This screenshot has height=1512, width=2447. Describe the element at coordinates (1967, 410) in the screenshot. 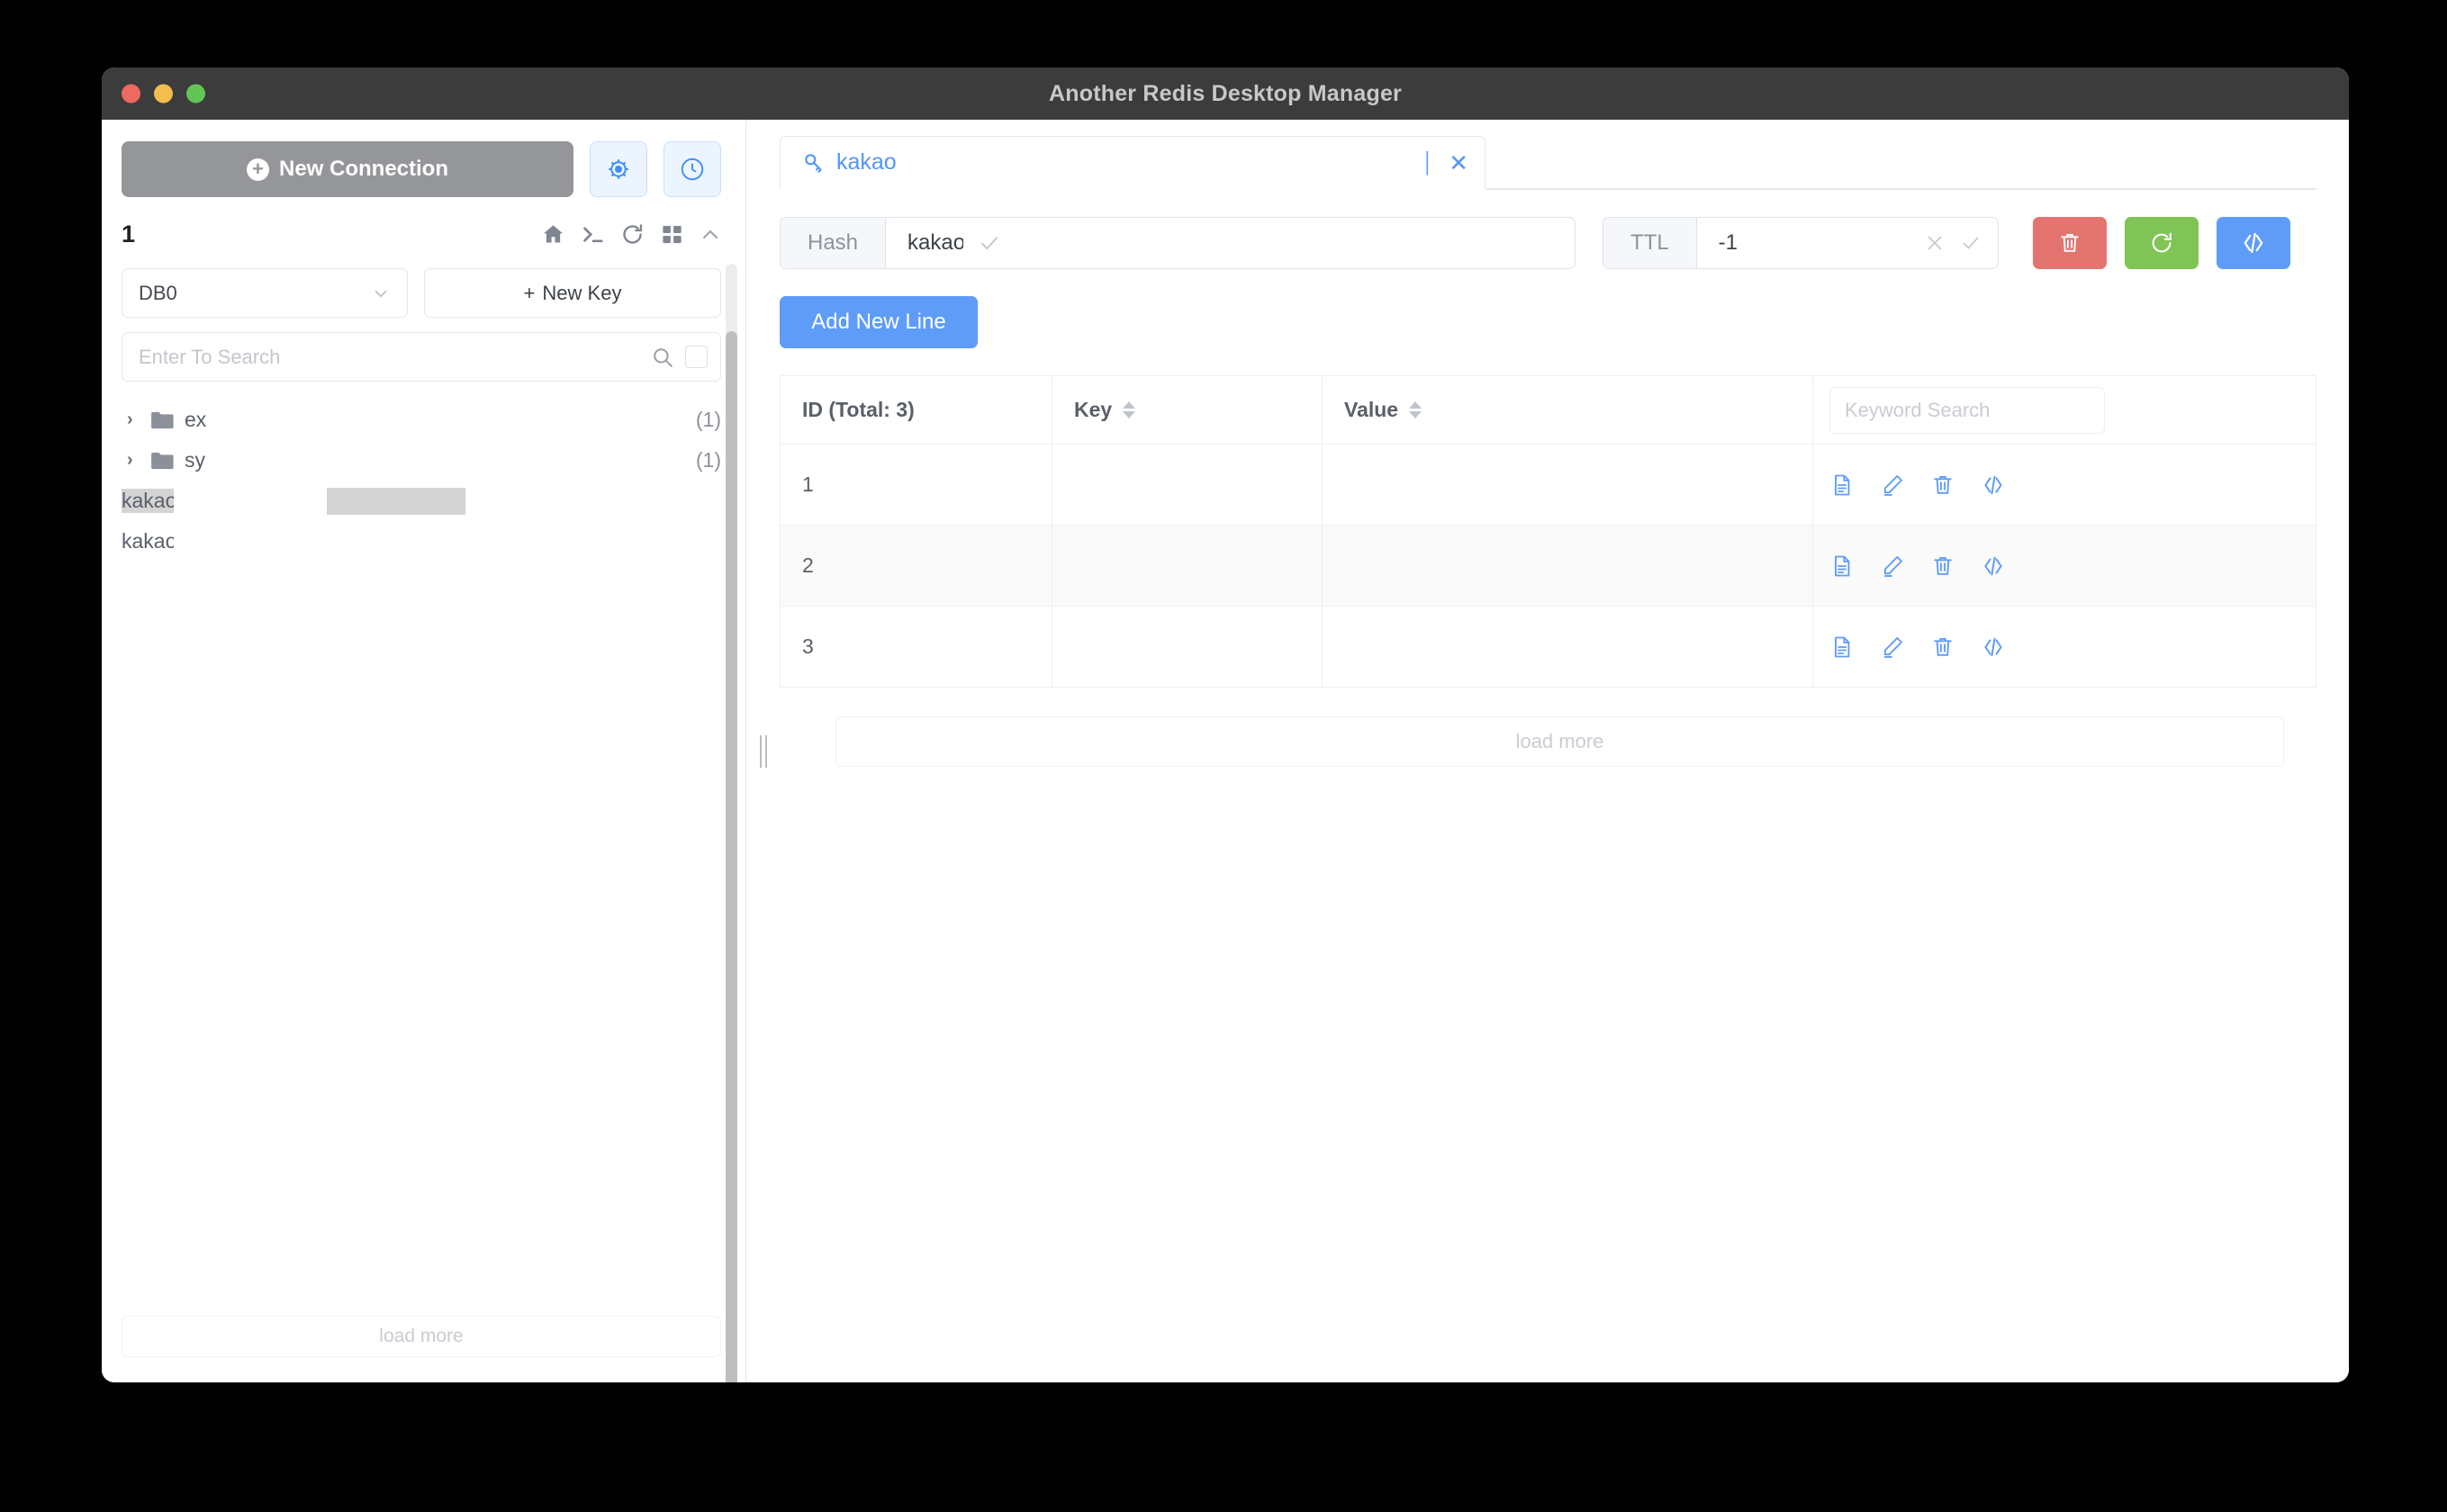

I see `keyword-search-input` at that location.